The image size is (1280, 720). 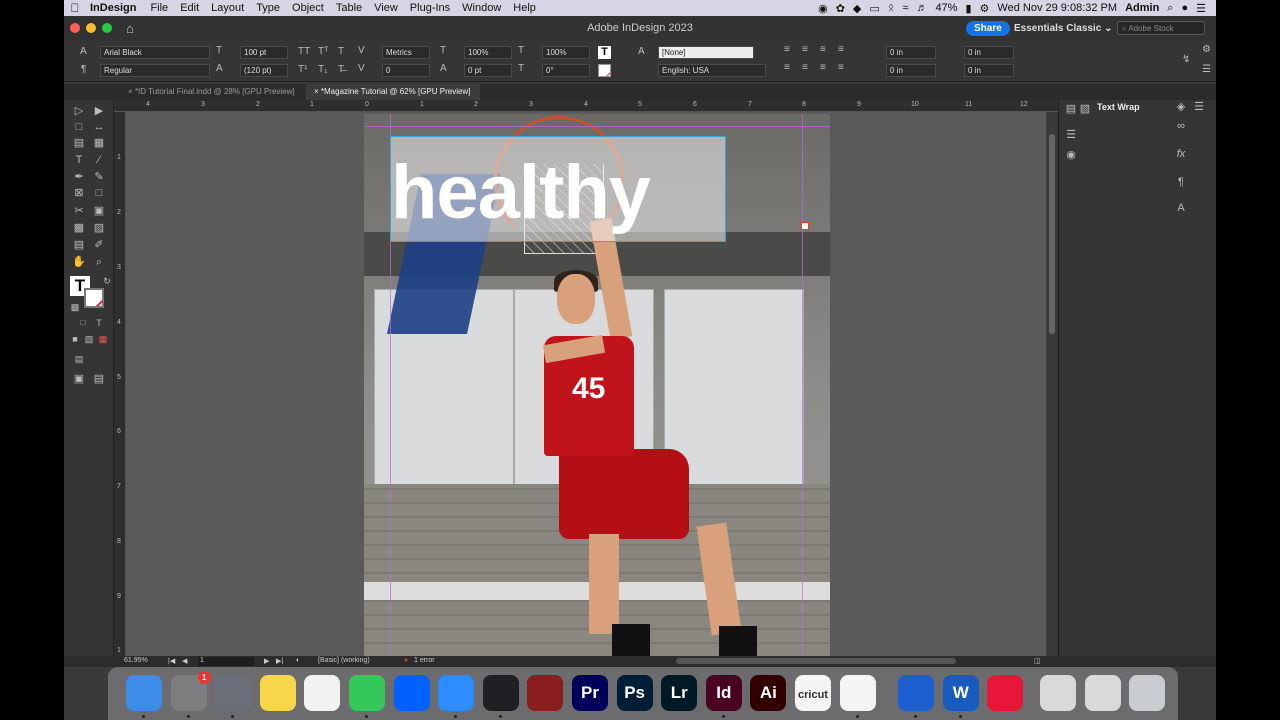 I want to click on page-tool-icon: □, so click(x=79, y=127).